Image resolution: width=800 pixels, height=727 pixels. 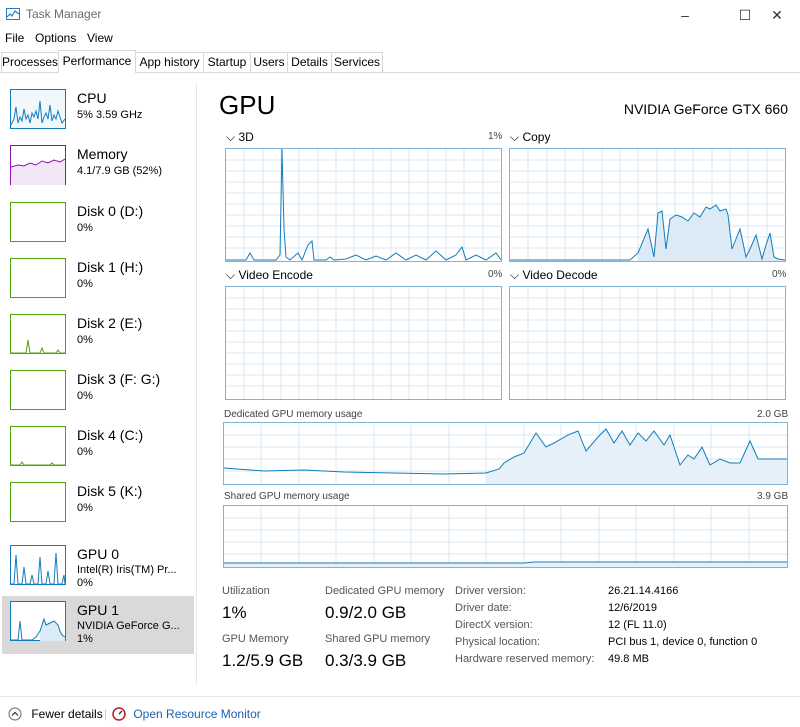 What do you see at coordinates (98, 450) in the screenshot?
I see `sidebar-item-disk-4: Disk 4 (C:) 0%` at bounding box center [98, 450].